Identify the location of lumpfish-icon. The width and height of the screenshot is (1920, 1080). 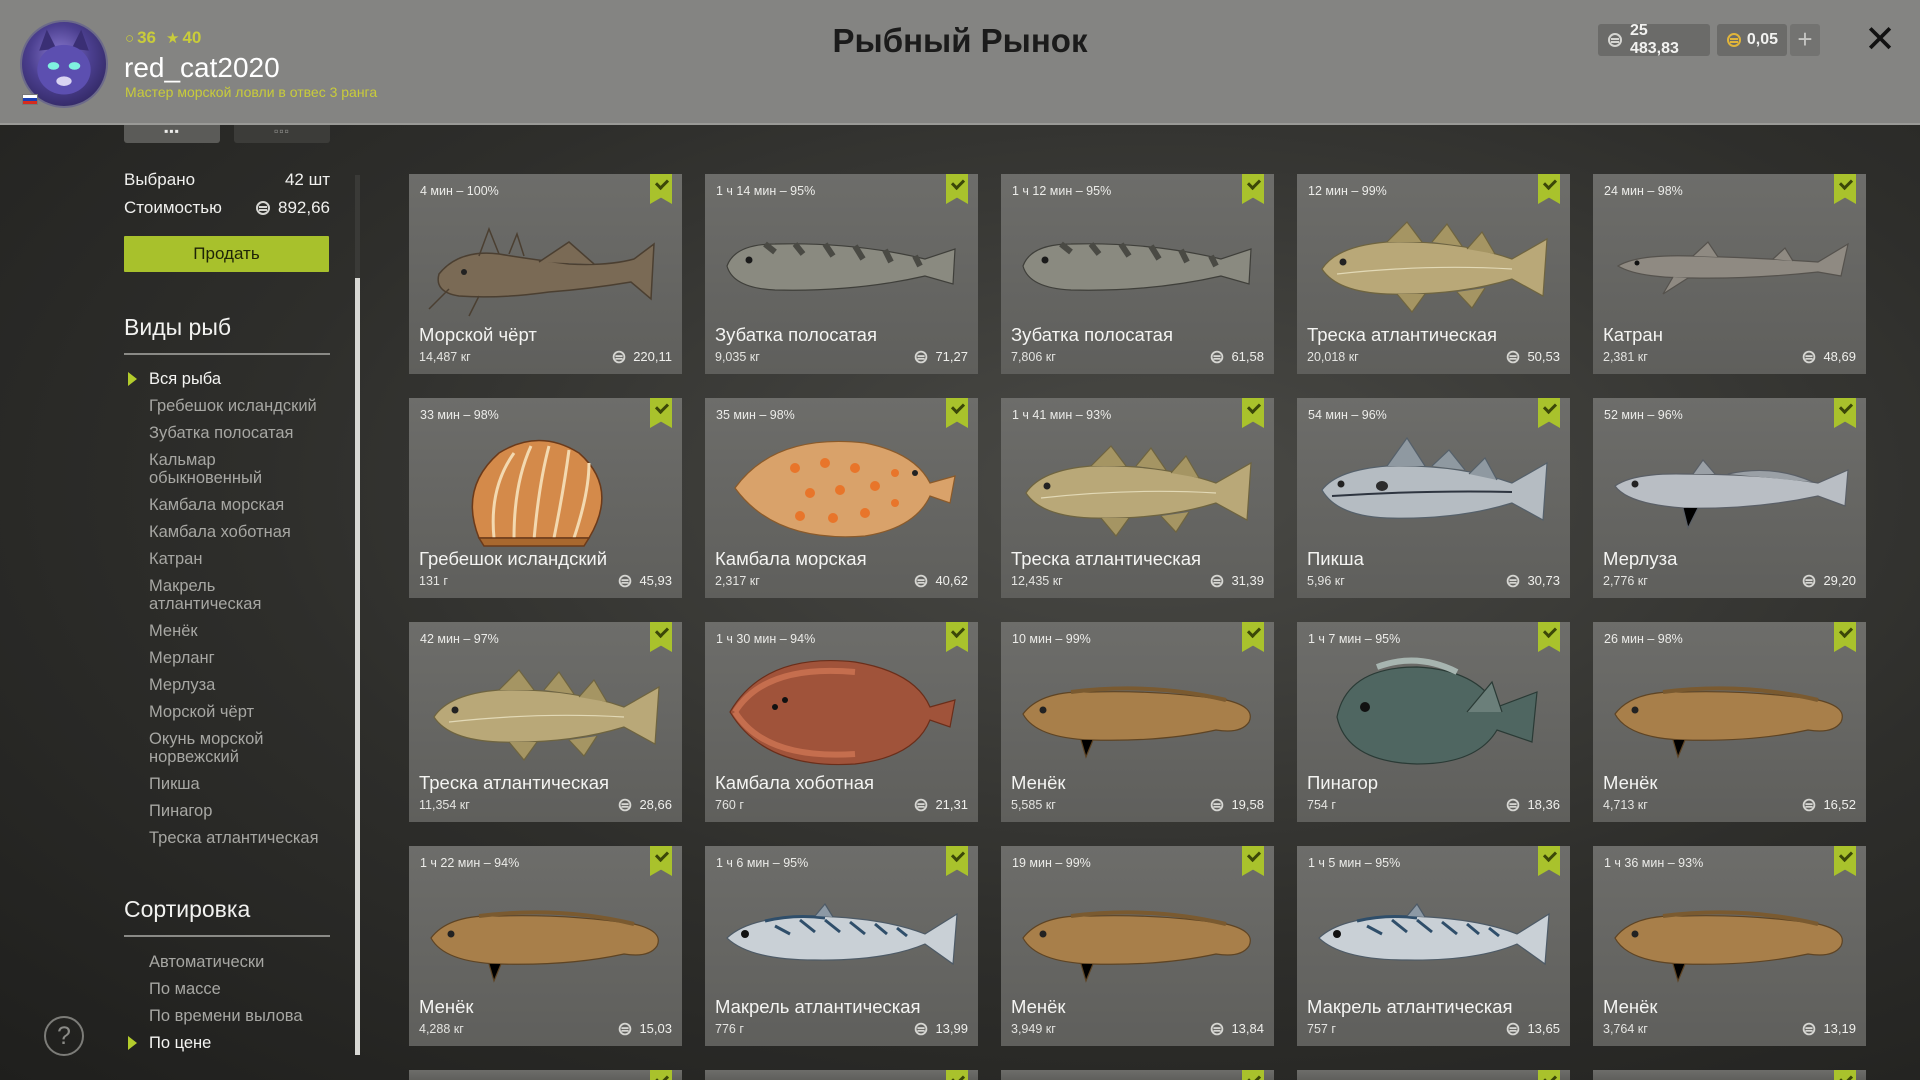
(1433, 712).